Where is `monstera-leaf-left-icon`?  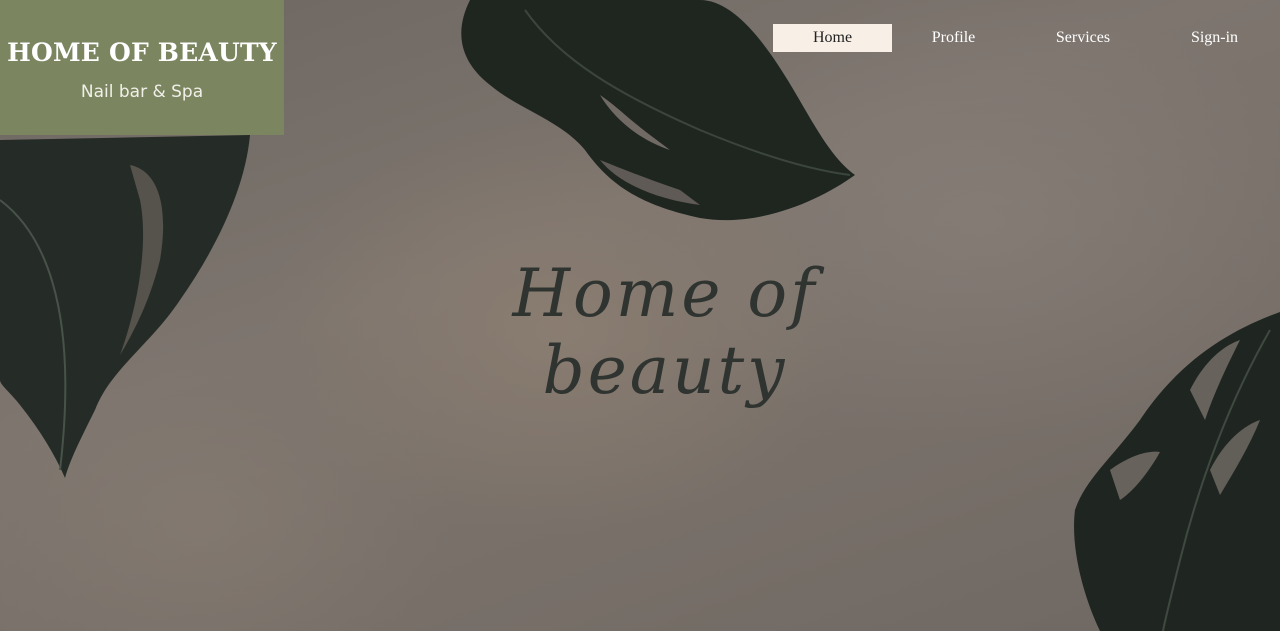 monstera-leaf-left-icon is located at coordinates (125, 306).